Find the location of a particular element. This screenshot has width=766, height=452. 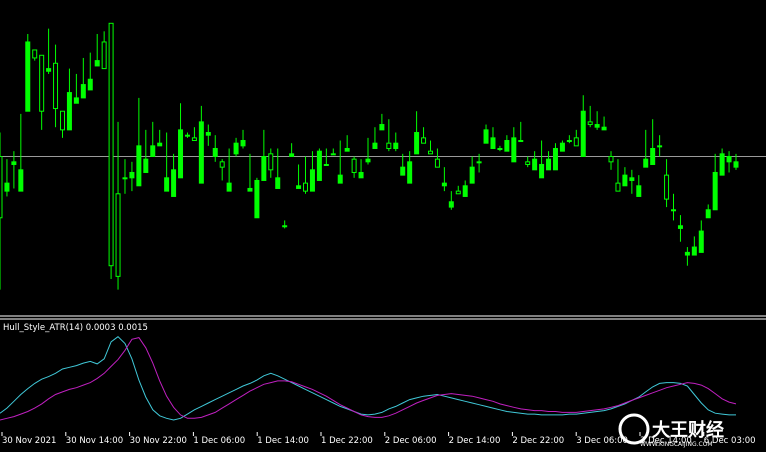

watermark-subtext: WWW.KINGCAIJING.COM is located at coordinates (676, 444).